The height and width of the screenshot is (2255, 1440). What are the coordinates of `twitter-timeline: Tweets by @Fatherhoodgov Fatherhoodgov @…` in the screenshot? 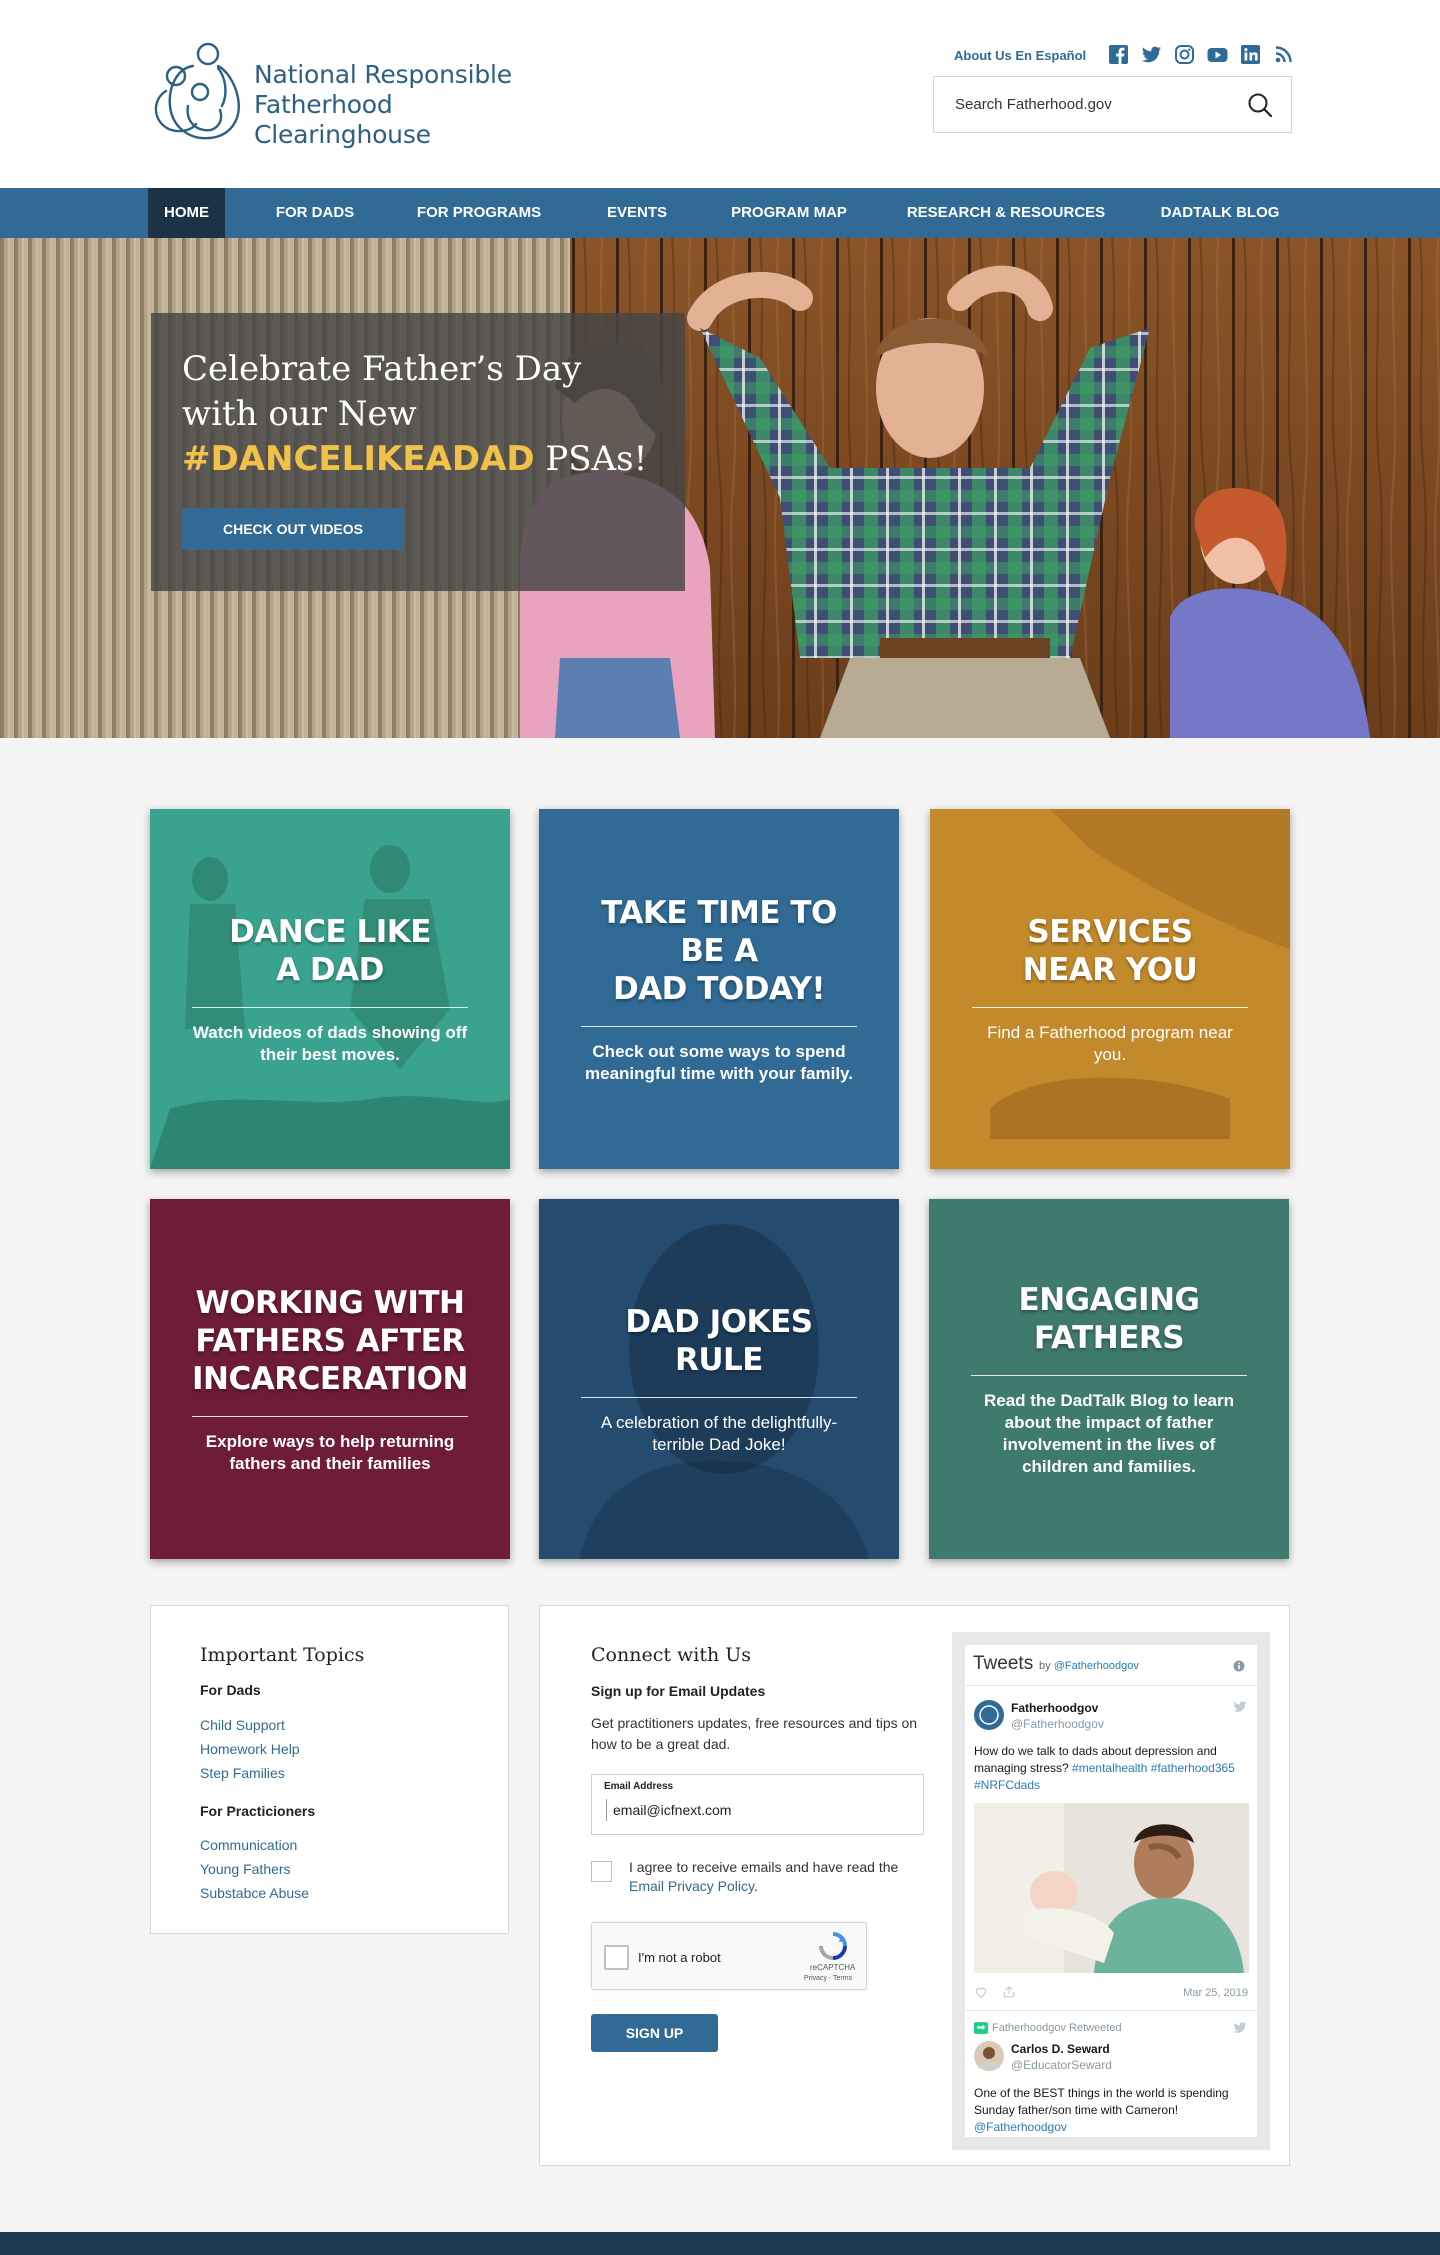 It's located at (1111, 1891).